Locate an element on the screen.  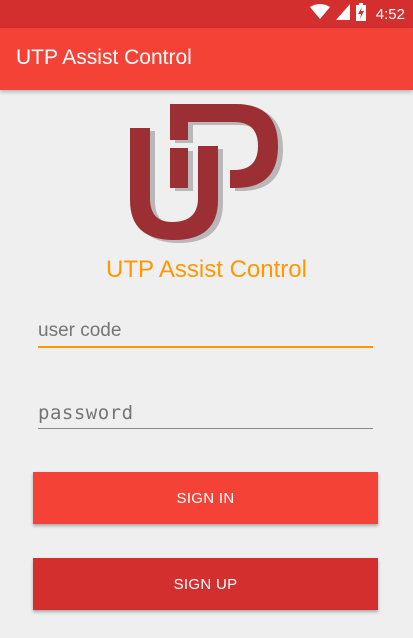
status-time: 4:52 is located at coordinates (390, 14).